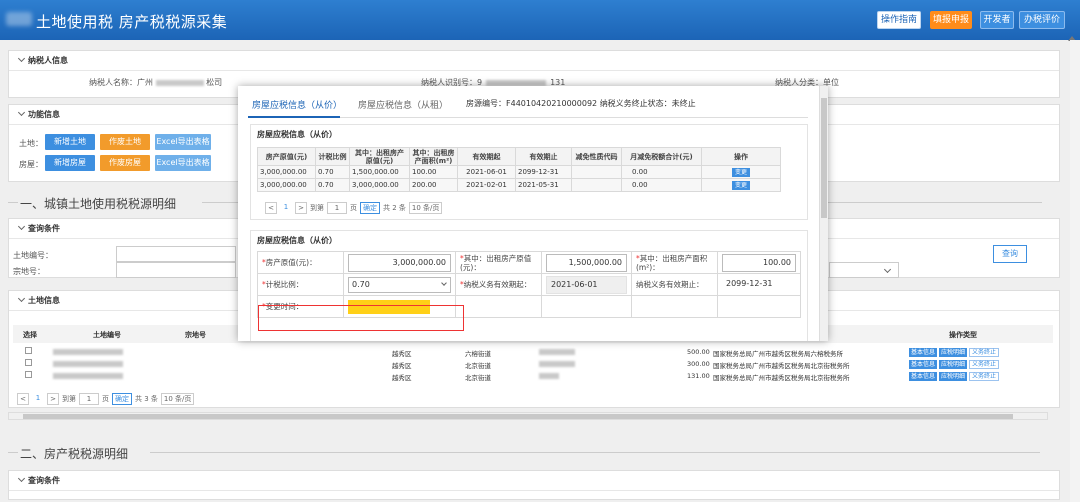 The width and height of the screenshot is (1080, 502). What do you see at coordinates (125, 163) in the screenshot?
I see `void-house-button: 作废房屋` at bounding box center [125, 163].